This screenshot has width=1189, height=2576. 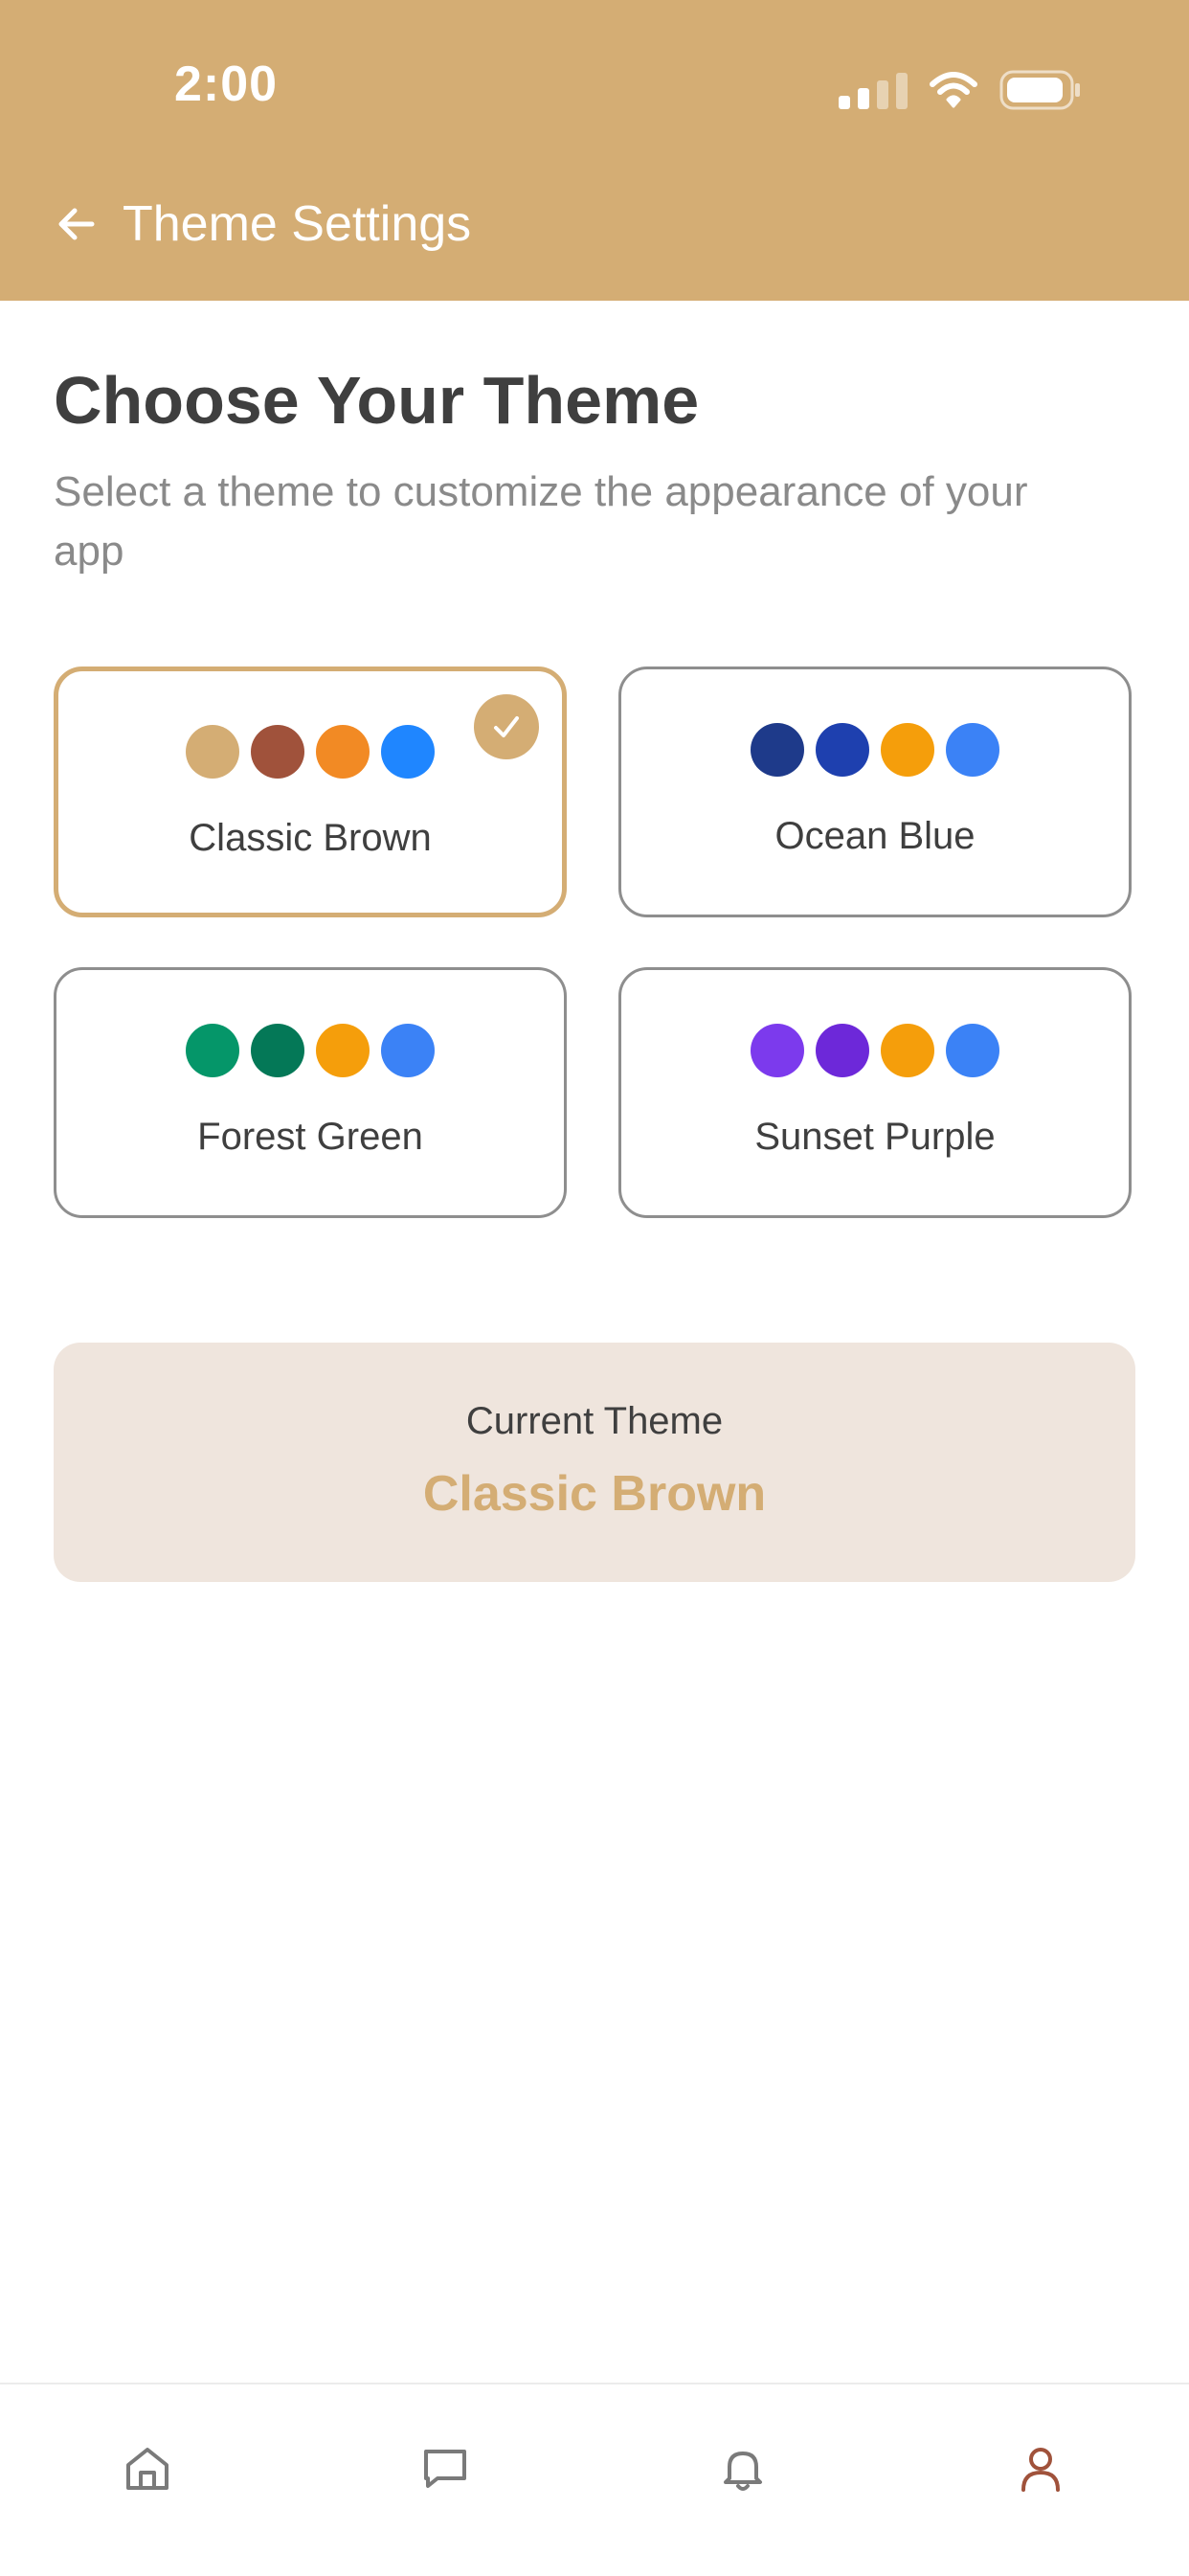 I want to click on theme-name: Classic Brown, so click(x=310, y=838).